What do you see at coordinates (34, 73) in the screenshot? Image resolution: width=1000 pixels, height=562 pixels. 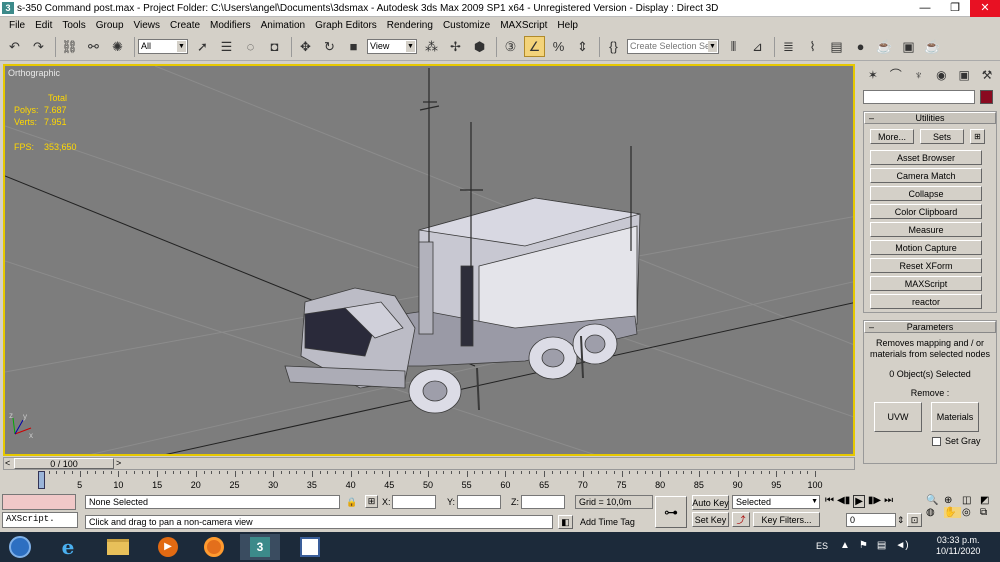 I see `viewport-label: Orthographic` at bounding box center [34, 73].